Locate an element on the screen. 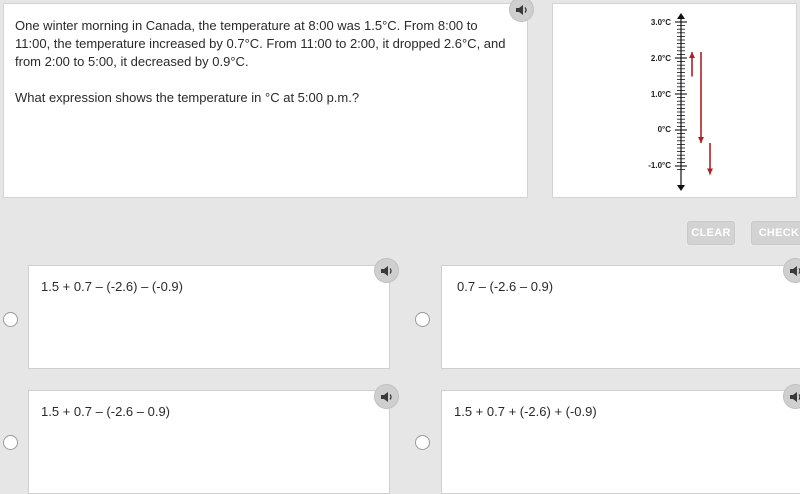 The width and height of the screenshot is (800, 494). check-button: CHECK is located at coordinates (775, 233).